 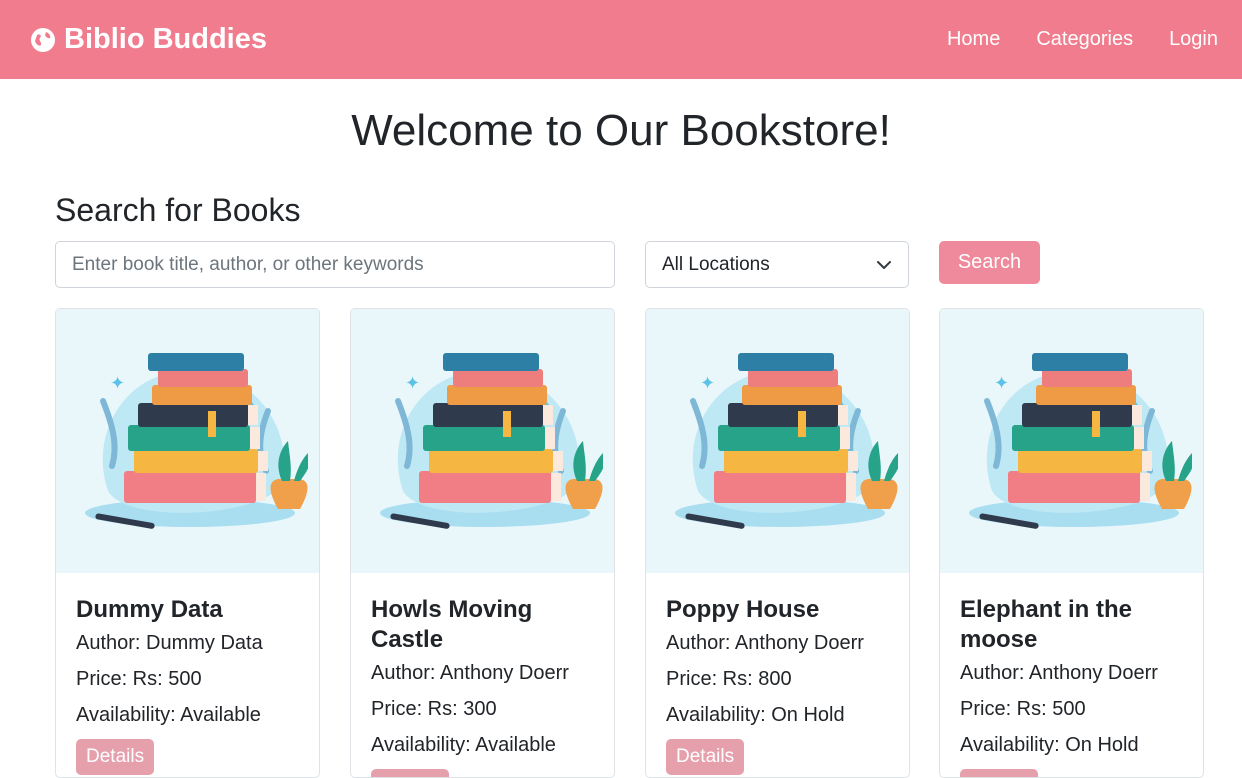 I want to click on search-input, so click(x=335, y=264).